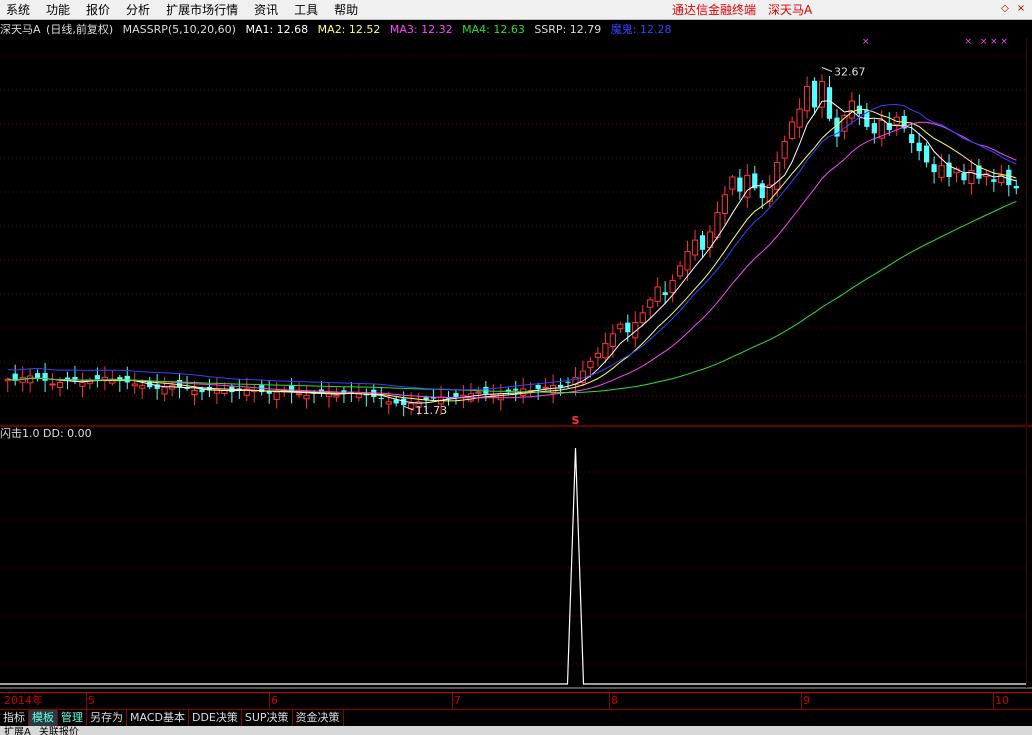 The image size is (1032, 735). Describe the element at coordinates (576, 420) in the screenshot. I see `signal-marker: S` at that location.